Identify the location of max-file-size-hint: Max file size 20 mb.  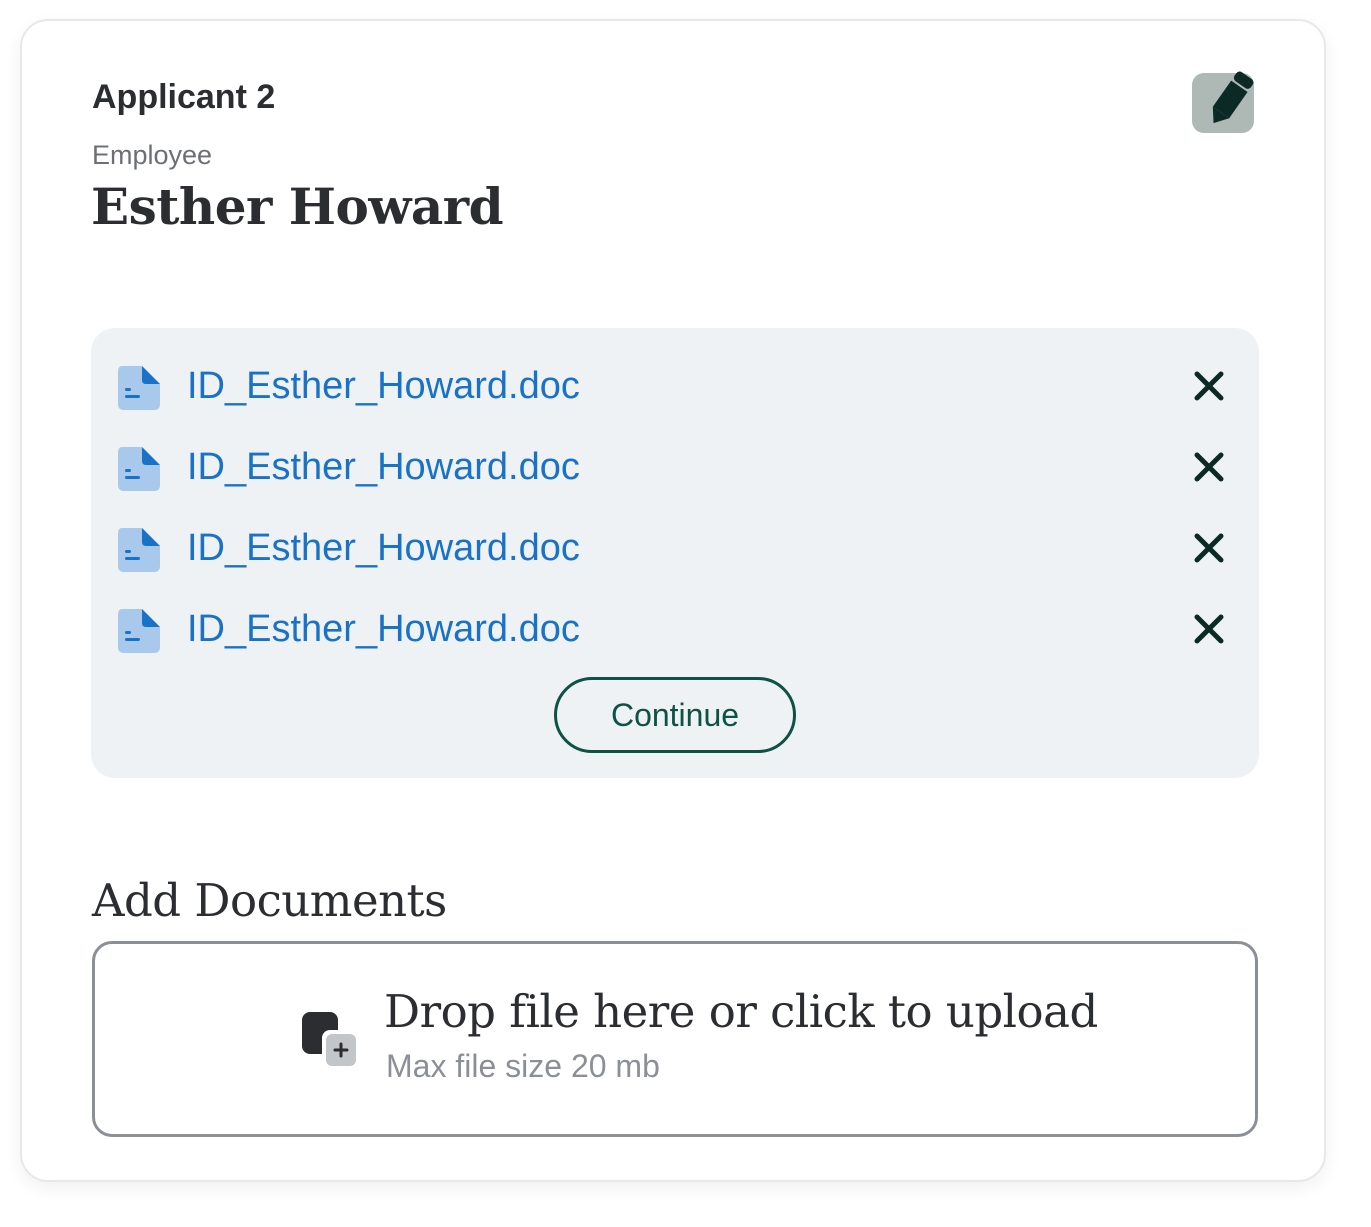
(523, 1066).